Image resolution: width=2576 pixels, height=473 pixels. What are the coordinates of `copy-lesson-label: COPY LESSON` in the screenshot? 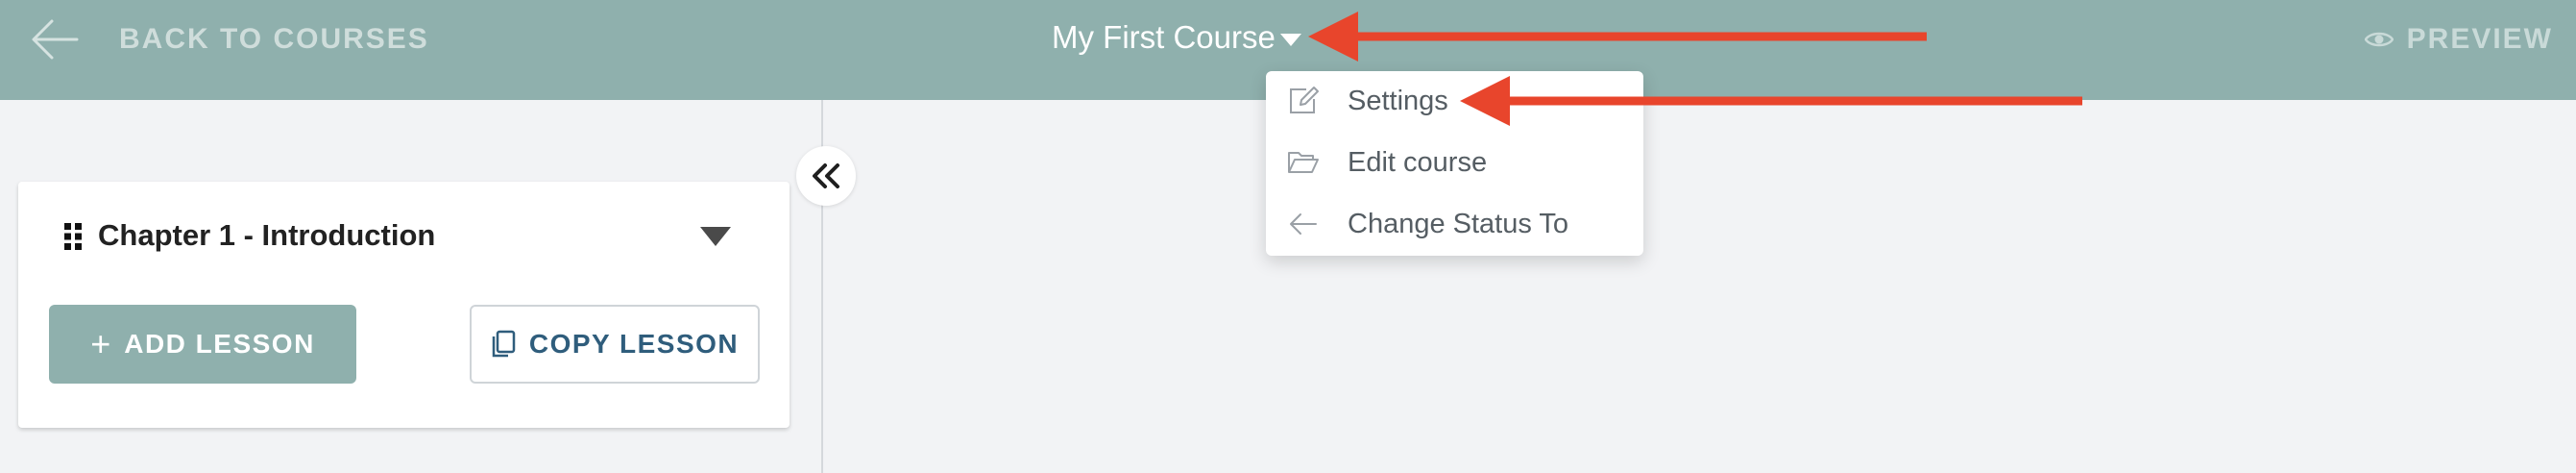 It's located at (634, 344).